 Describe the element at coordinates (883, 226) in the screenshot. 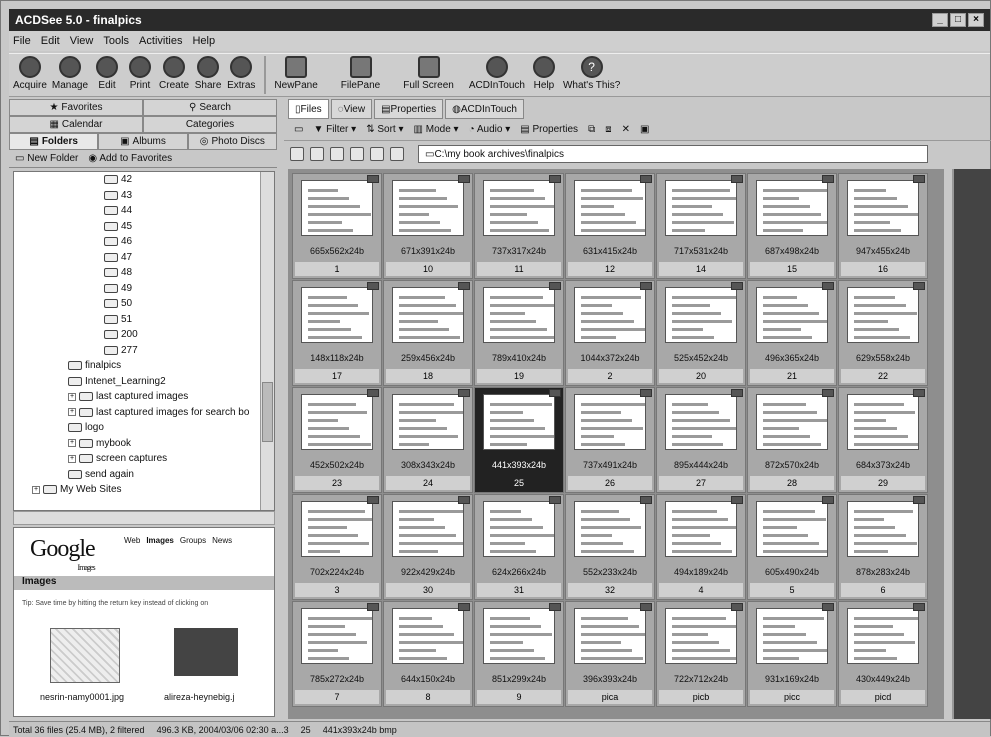

I see `thumbnail-item: 947x455x24b 16` at that location.